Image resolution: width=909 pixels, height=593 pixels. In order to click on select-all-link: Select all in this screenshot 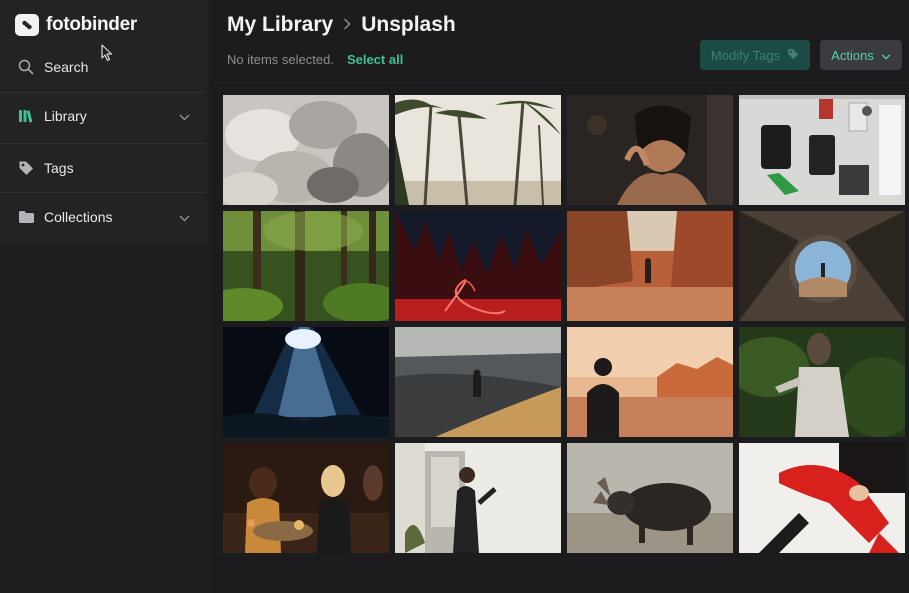, I will do `click(375, 59)`.